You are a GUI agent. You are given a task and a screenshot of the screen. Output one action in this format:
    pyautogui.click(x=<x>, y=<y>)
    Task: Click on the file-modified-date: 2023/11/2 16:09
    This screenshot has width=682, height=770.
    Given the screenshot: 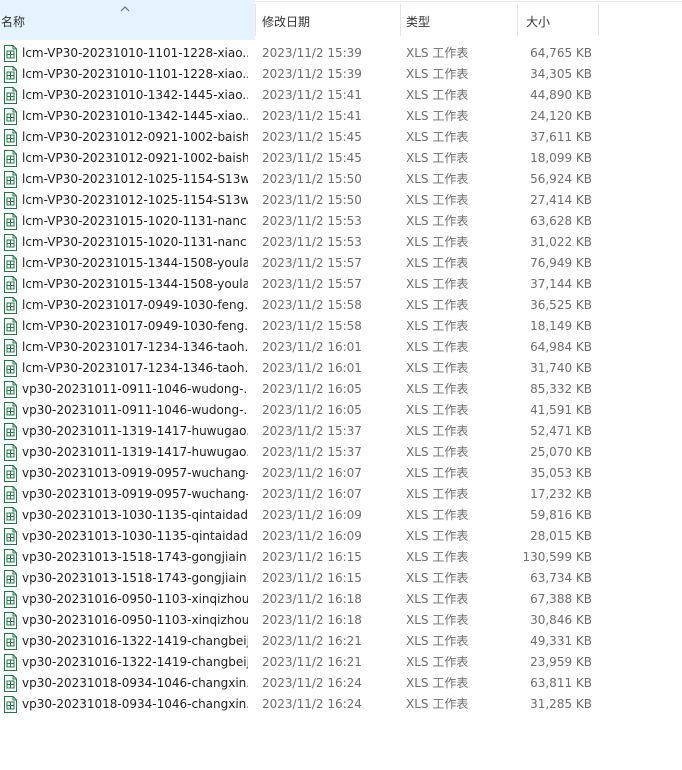 What is the action you would take?
    pyautogui.click(x=312, y=536)
    